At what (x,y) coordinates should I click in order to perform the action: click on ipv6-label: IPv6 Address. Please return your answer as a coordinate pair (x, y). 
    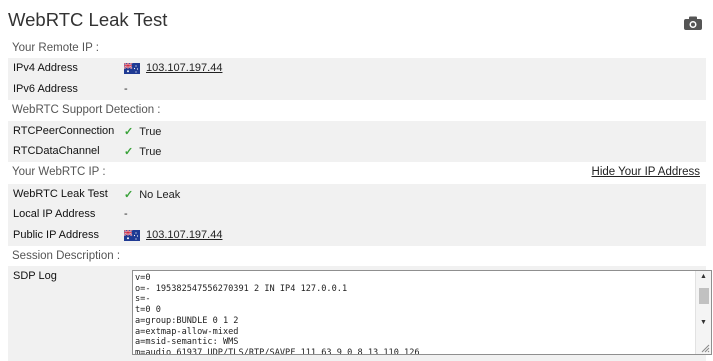
    Looking at the image, I should click on (45, 89).